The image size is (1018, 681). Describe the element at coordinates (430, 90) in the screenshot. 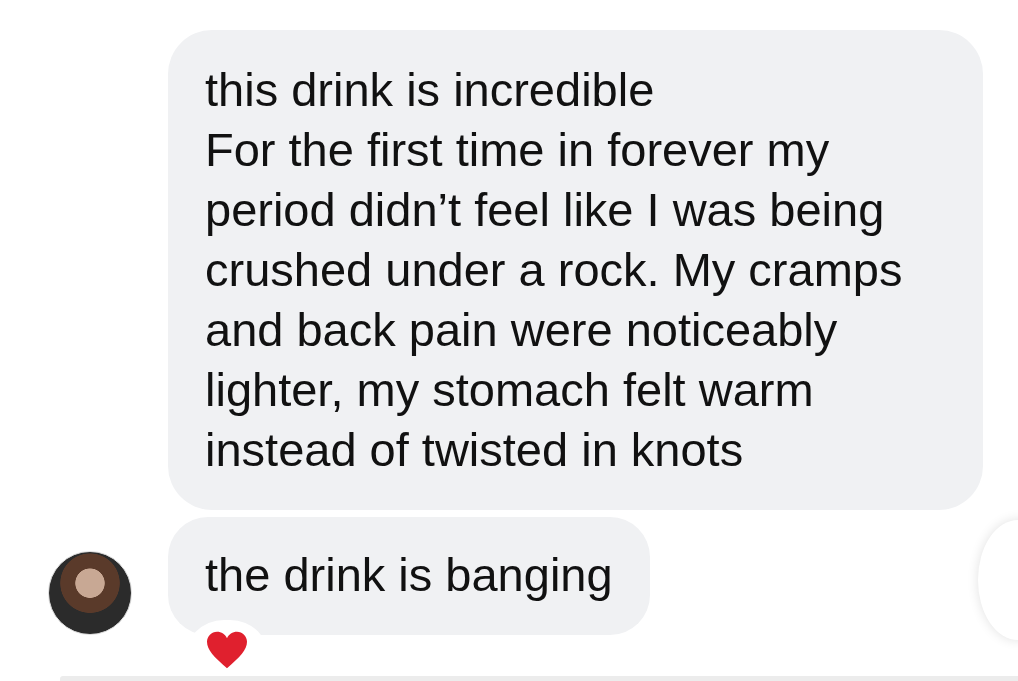

I see `message-text: this drink is incredible` at that location.